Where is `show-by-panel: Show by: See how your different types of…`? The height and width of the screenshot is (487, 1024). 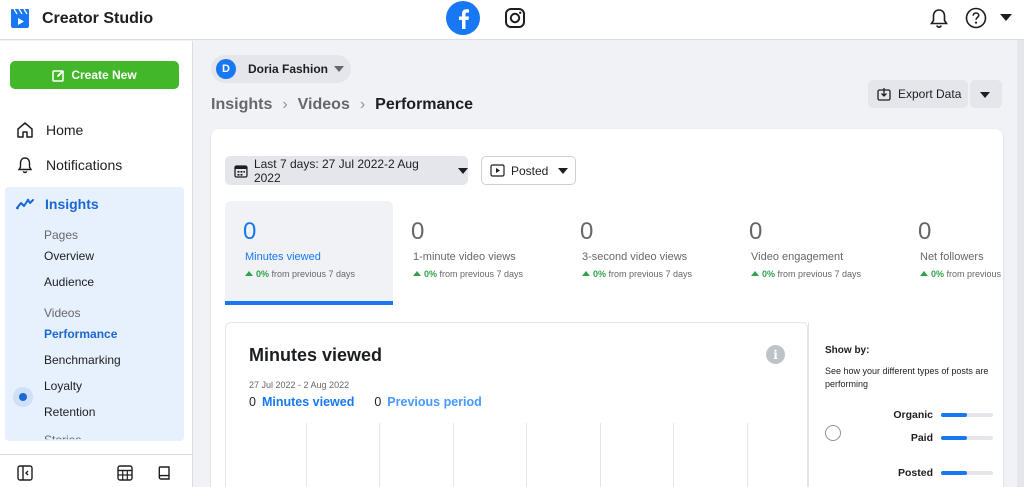
show-by-panel: Show by: See how your different types of… is located at coordinates (905, 404).